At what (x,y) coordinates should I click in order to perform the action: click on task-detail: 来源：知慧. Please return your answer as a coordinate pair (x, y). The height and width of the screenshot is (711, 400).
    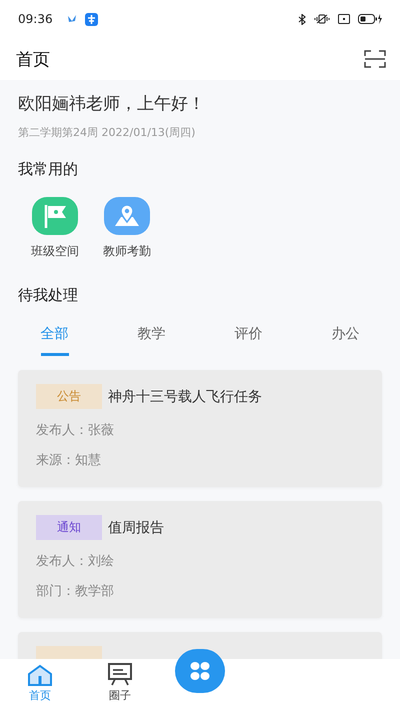
    Looking at the image, I should click on (69, 460).